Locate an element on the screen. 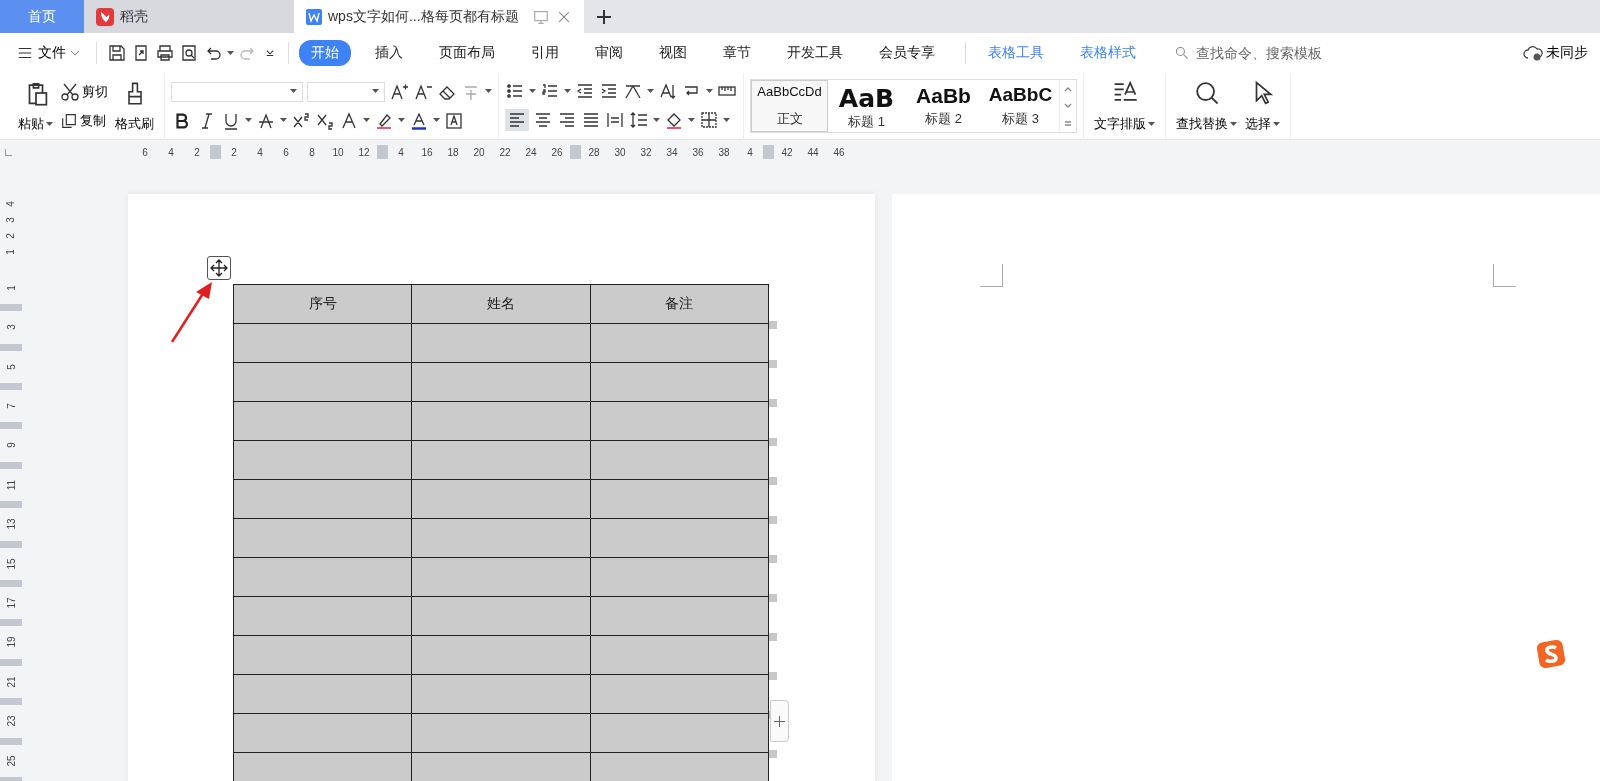 The height and width of the screenshot is (781, 1600). file-menu: 文件 is located at coordinates (62, 53).